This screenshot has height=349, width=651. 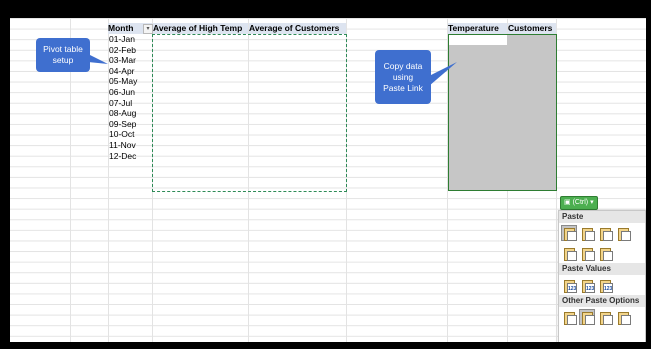 What do you see at coordinates (579, 203) in the screenshot?
I see `paste-options-button: ▣ (Ctrl) ▾` at bounding box center [579, 203].